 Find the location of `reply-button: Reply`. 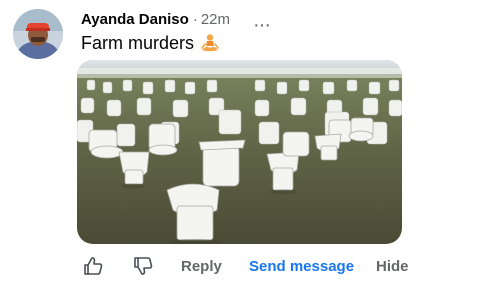

reply-button: Reply is located at coordinates (201, 266).